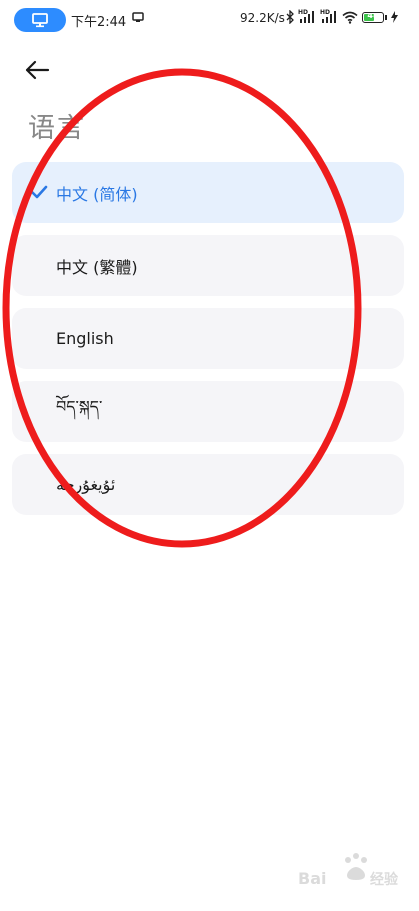 The width and height of the screenshot is (419, 911). What do you see at coordinates (79, 406) in the screenshot?
I see `language-label: བོད་སྐད་` at bounding box center [79, 406].